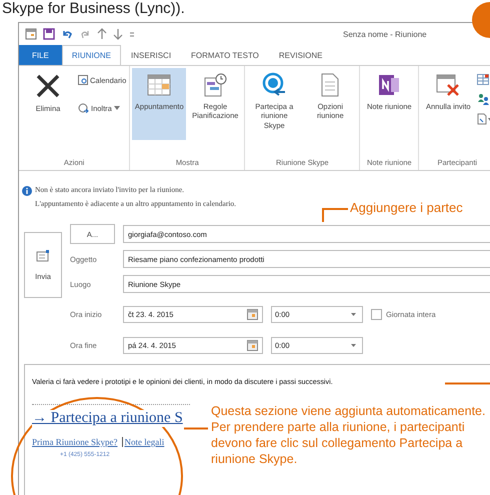 This screenshot has height=495, width=490. What do you see at coordinates (385, 34) in the screenshot?
I see `window-title: Senza nome - Riunione` at bounding box center [385, 34].